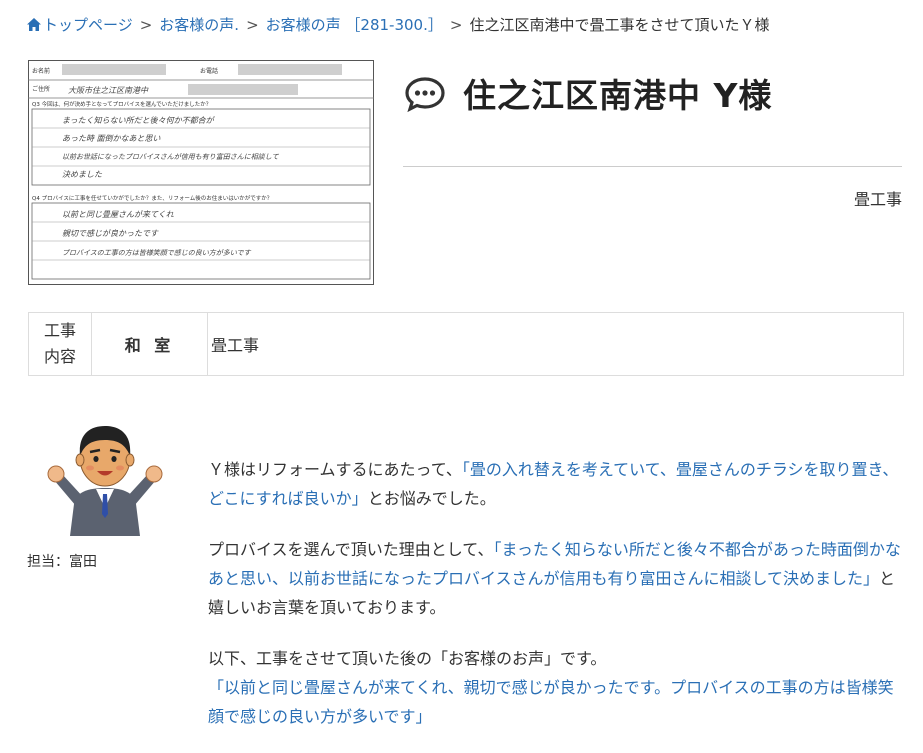 This screenshot has height=753, width=923. I want to click on work-table-work: 畳工事, so click(235, 345).